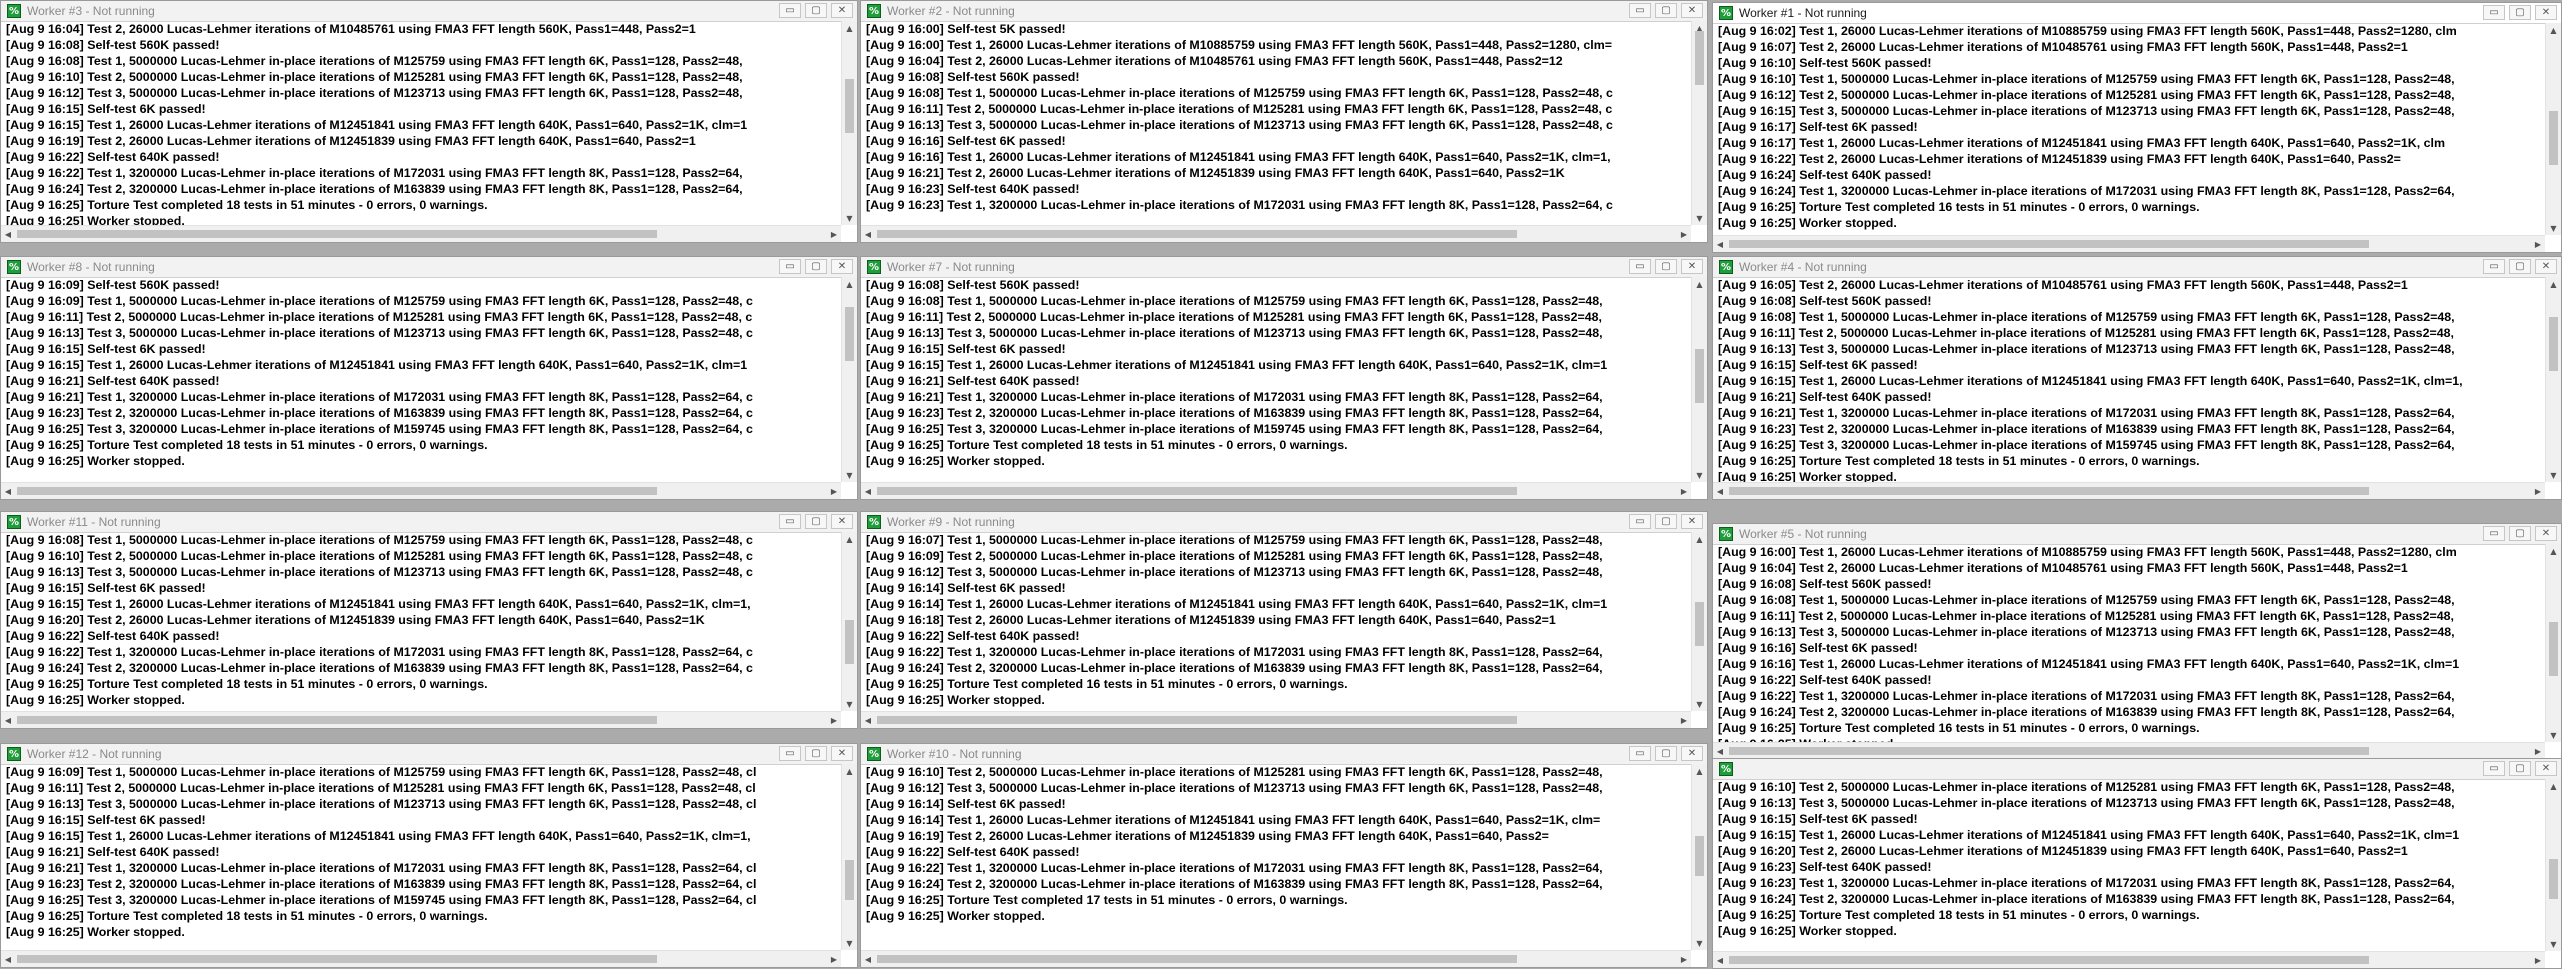 The image size is (2562, 969). What do you see at coordinates (429, 522) in the screenshot?
I see `title-bar: % Worker #11 - Not running ▭ ▢ ✕` at bounding box center [429, 522].